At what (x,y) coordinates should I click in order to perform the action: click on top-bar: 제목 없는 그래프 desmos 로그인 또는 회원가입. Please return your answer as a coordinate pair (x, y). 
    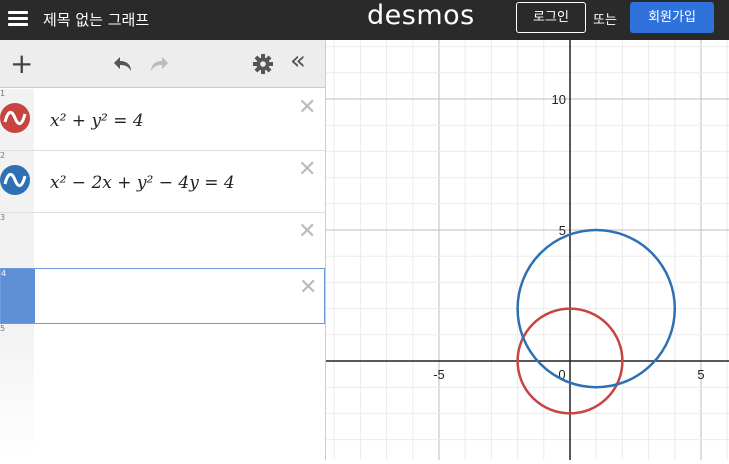
    Looking at the image, I should click on (364, 20).